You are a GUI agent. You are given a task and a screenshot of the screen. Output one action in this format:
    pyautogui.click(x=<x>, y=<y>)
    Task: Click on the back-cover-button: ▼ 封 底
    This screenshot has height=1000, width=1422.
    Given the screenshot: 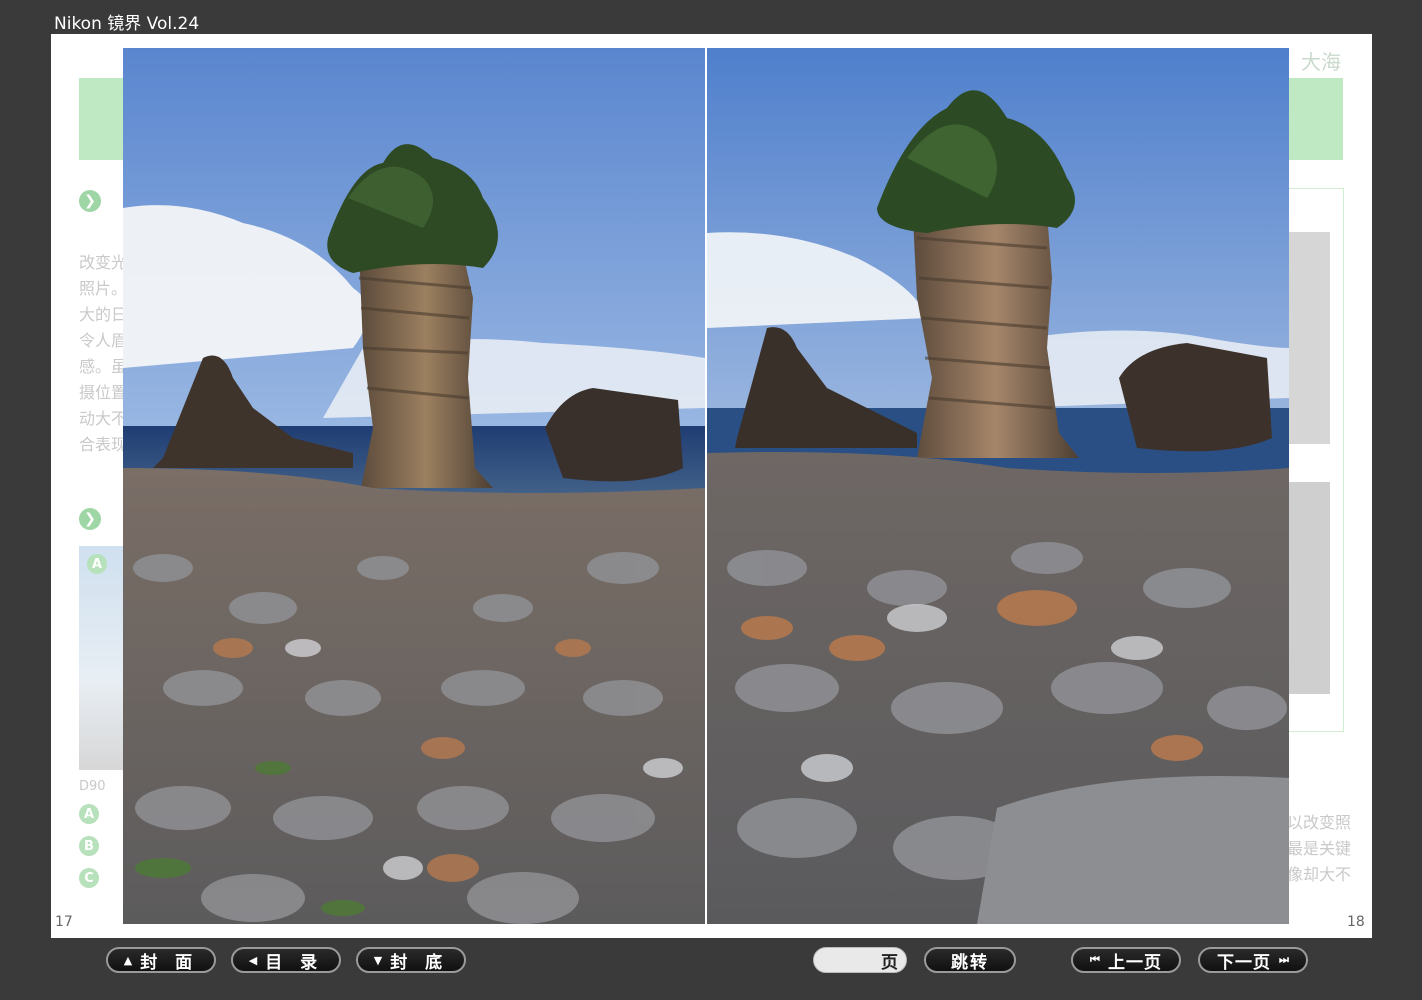 What is the action you would take?
    pyautogui.click(x=411, y=960)
    